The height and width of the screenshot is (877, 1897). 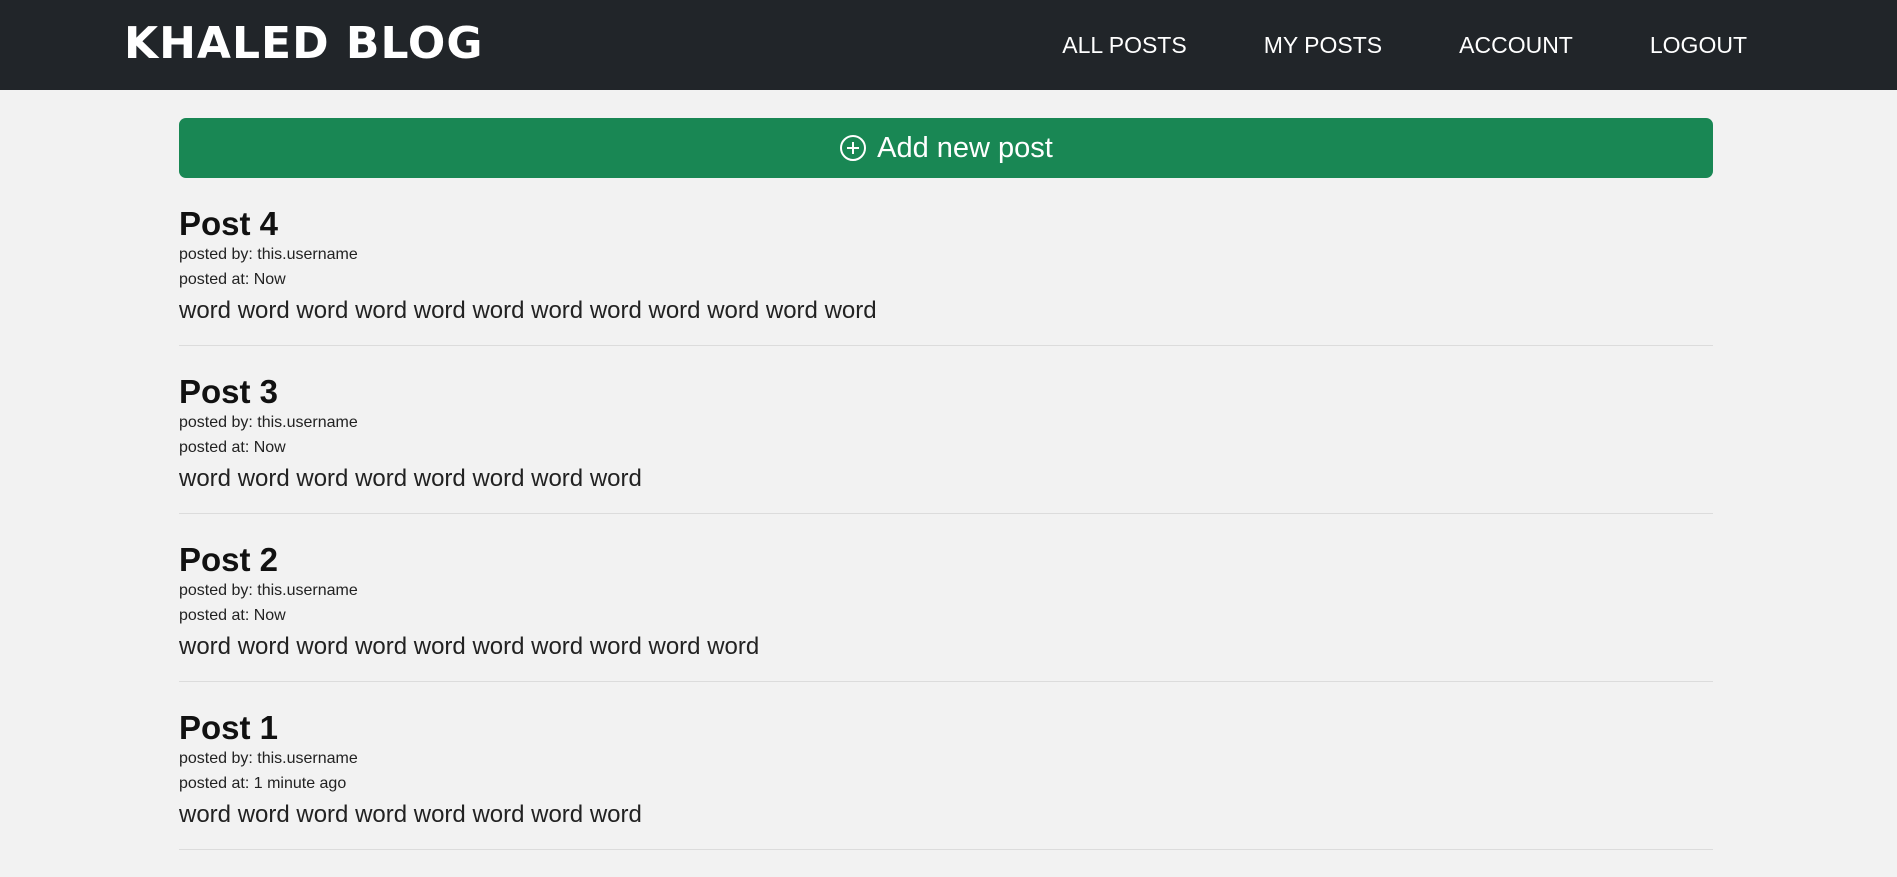 What do you see at coordinates (263, 783) in the screenshot?
I see `post-timestamp: posted at: 1 minute ago` at bounding box center [263, 783].